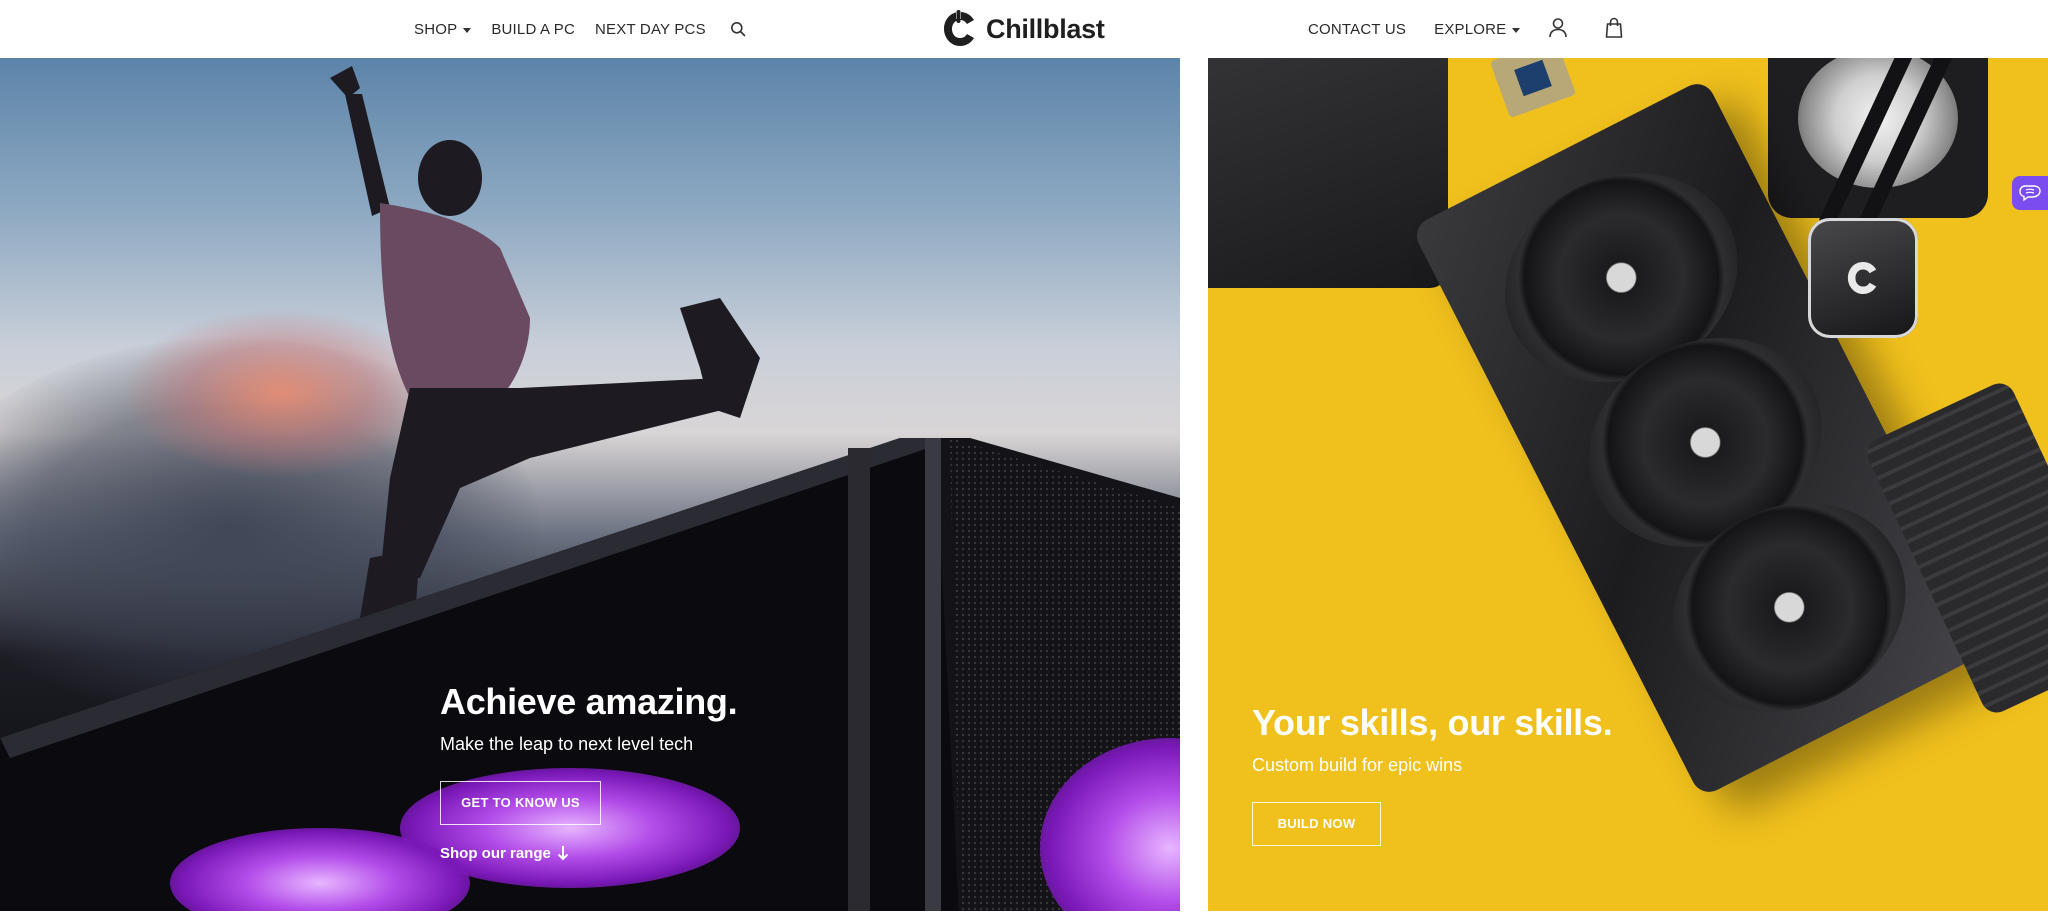 This screenshot has height=913, width=2048. I want to click on nav-build-a-pc: BUILD A PC, so click(533, 29).